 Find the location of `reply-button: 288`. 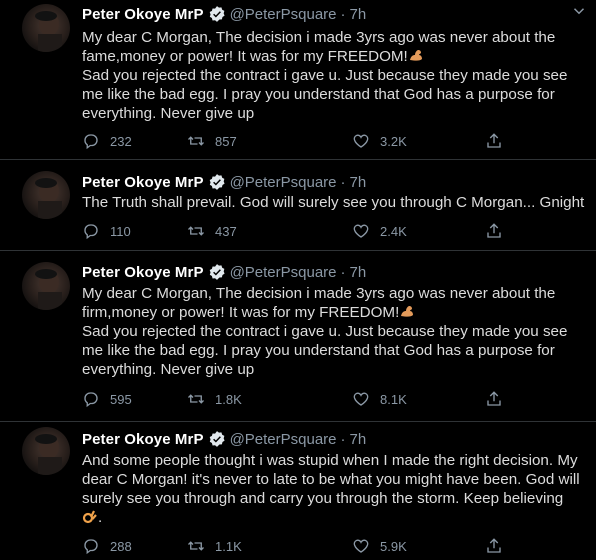

reply-button: 288 is located at coordinates (107, 546).